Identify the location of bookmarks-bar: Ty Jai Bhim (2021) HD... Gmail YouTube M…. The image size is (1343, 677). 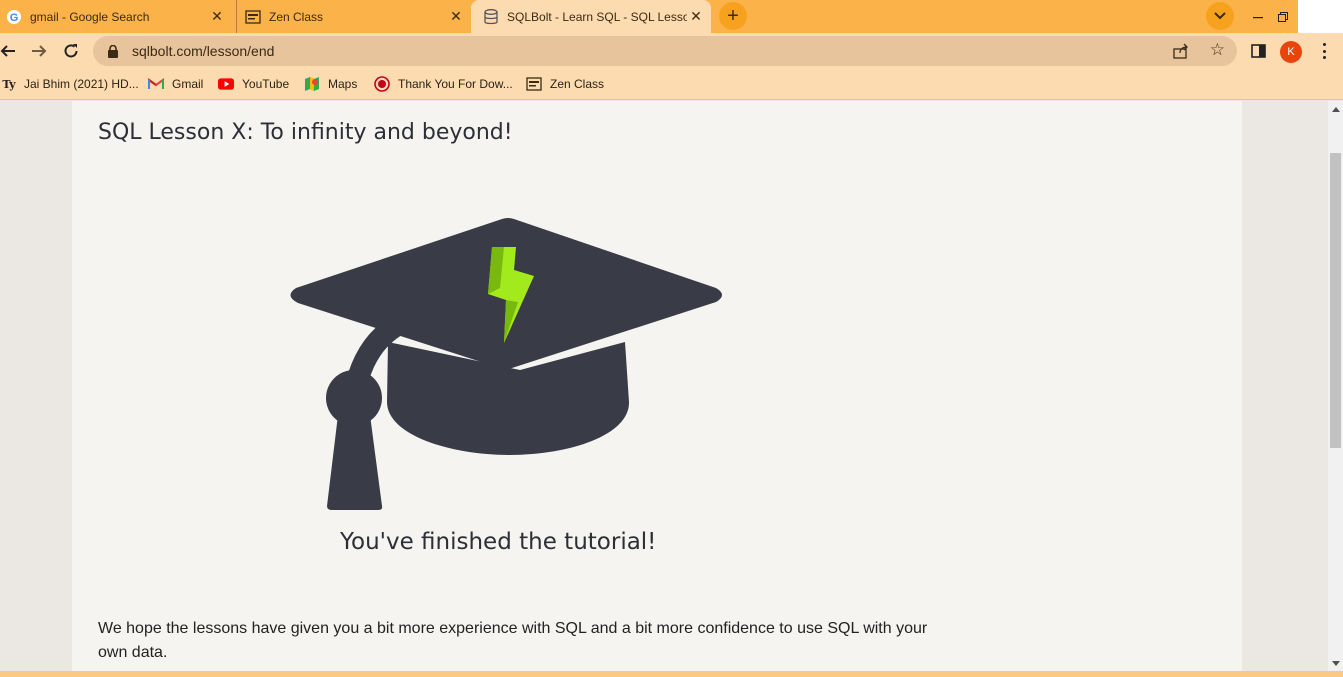
(671, 84).